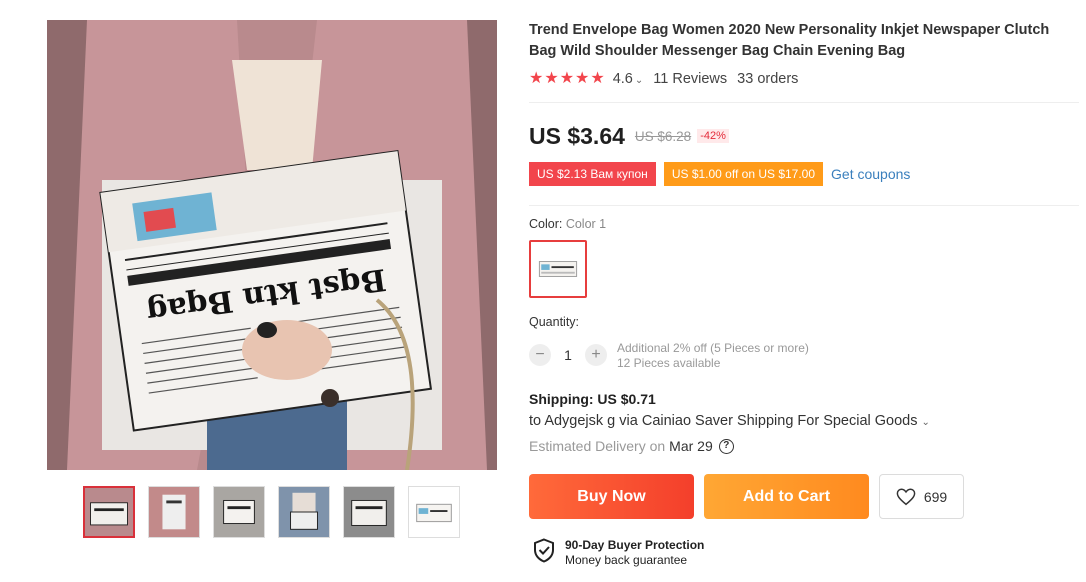  I want to click on quantity-input: 1, so click(568, 355).